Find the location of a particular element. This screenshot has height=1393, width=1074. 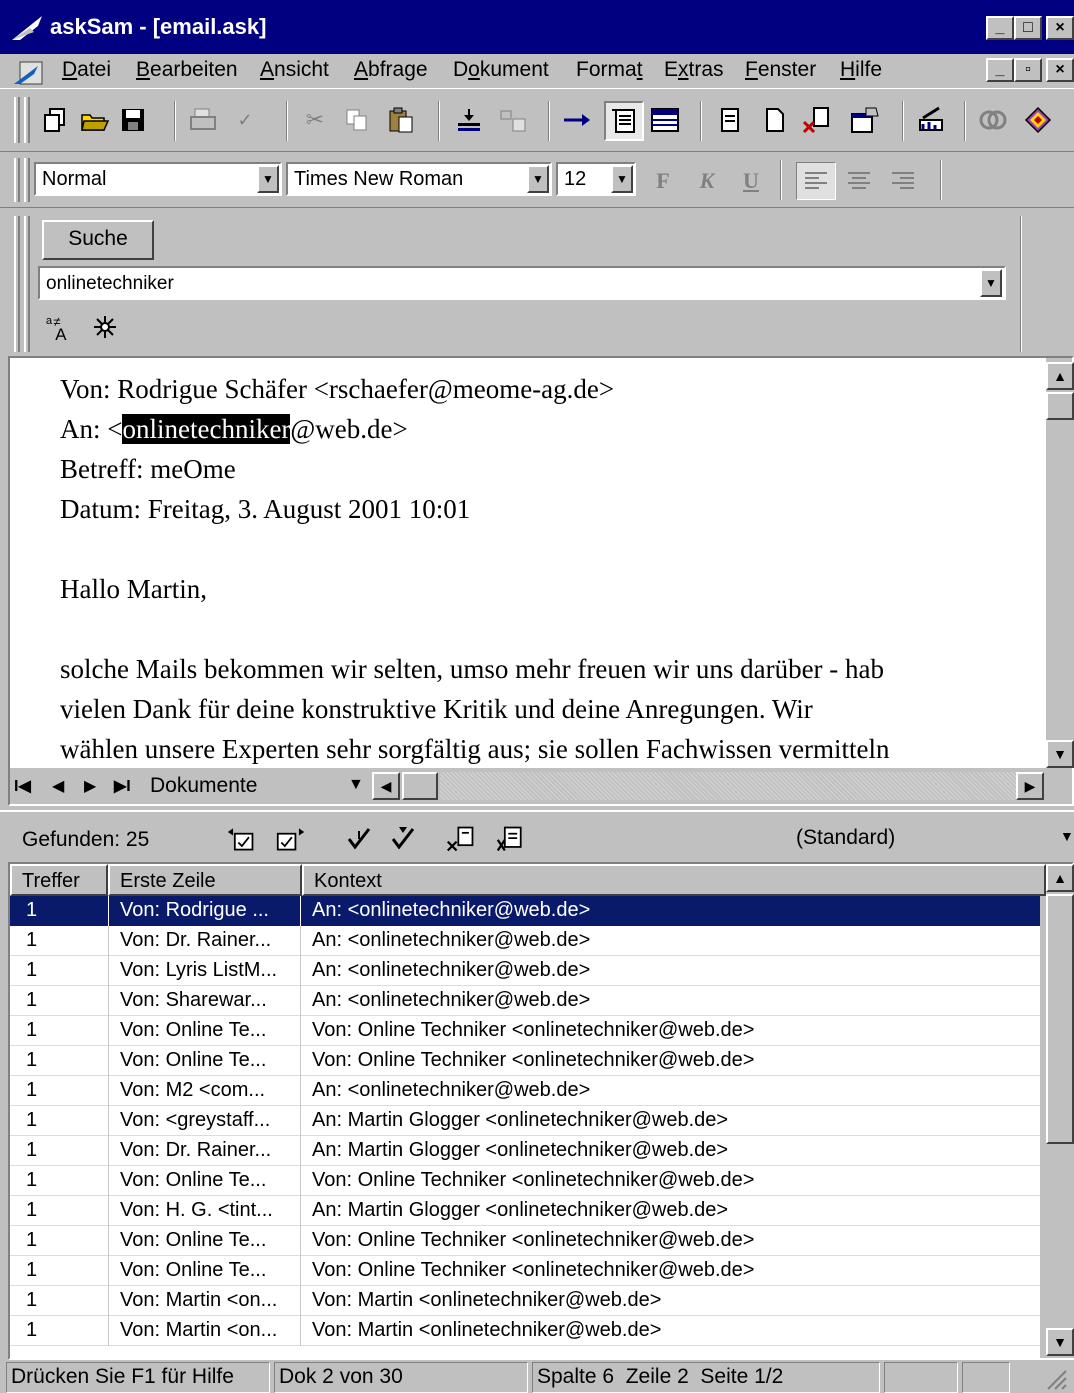

fuzzy-search-icon is located at coordinates (105, 327).